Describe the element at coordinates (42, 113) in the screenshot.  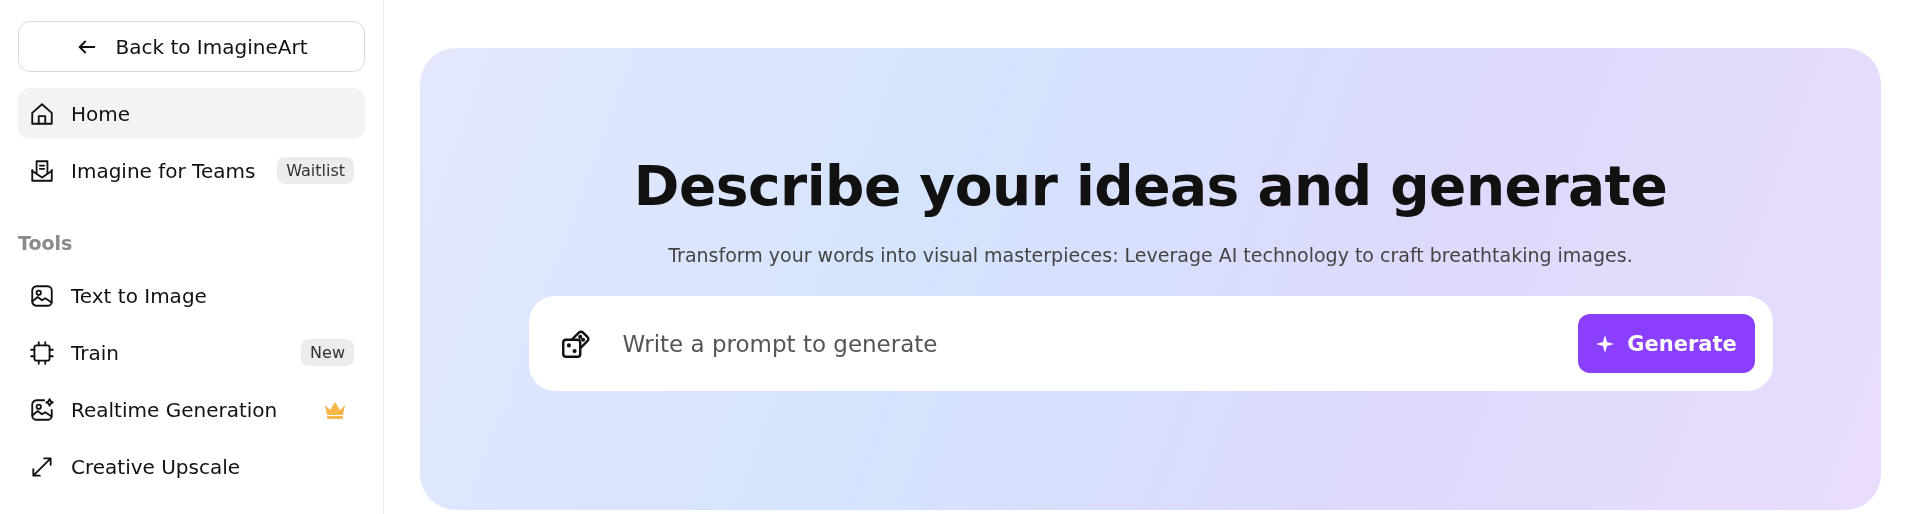
I see `home-icon` at that location.